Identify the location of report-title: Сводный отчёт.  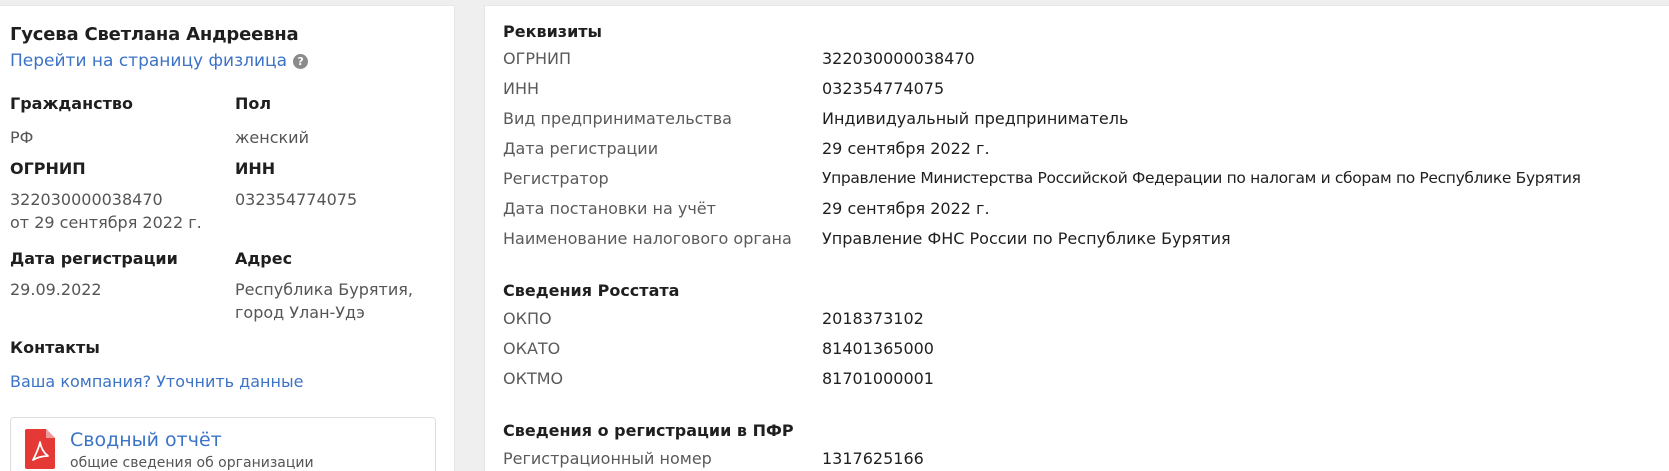
(146, 440).